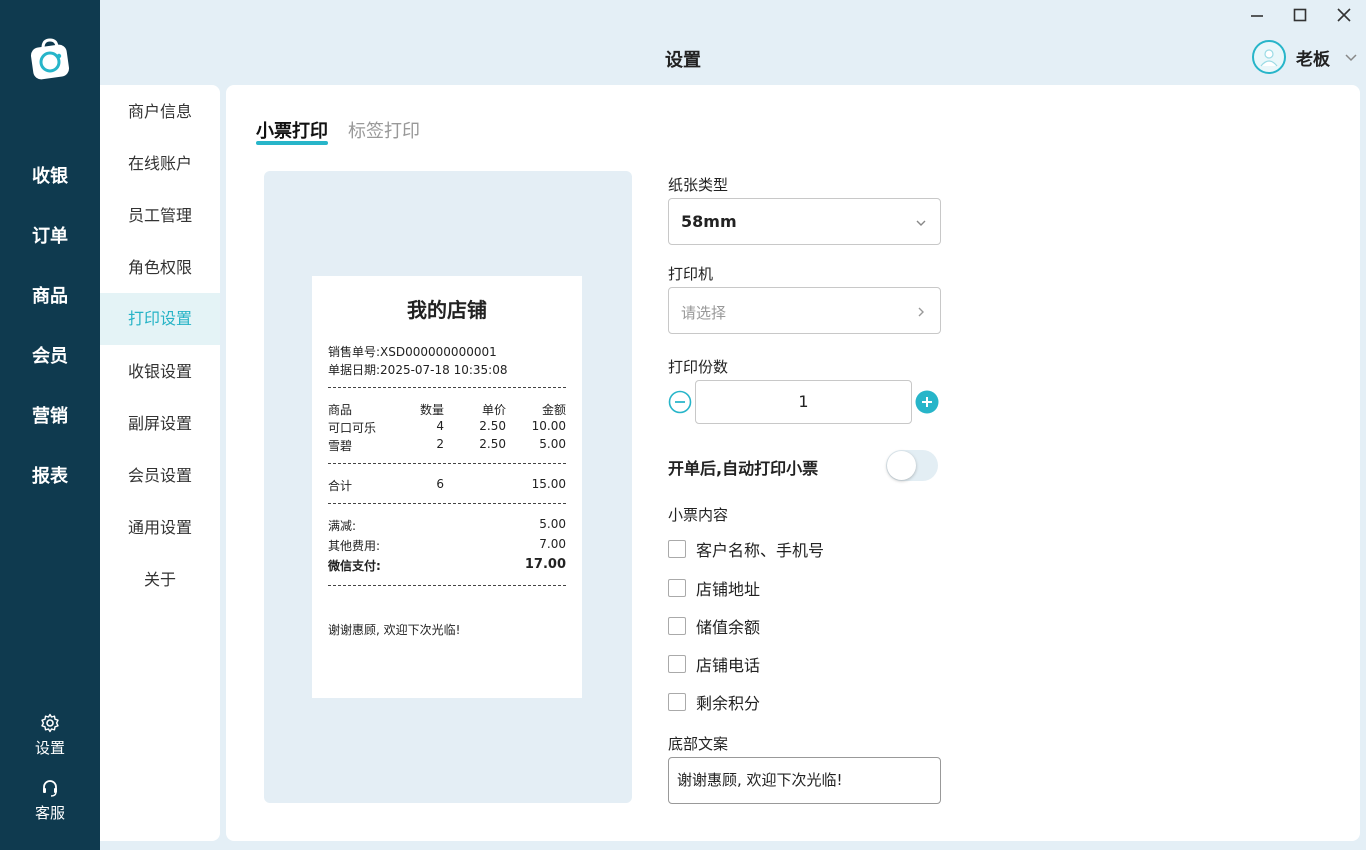 The height and width of the screenshot is (850, 1366). I want to click on content-option-address: 店铺地址, so click(714, 588).